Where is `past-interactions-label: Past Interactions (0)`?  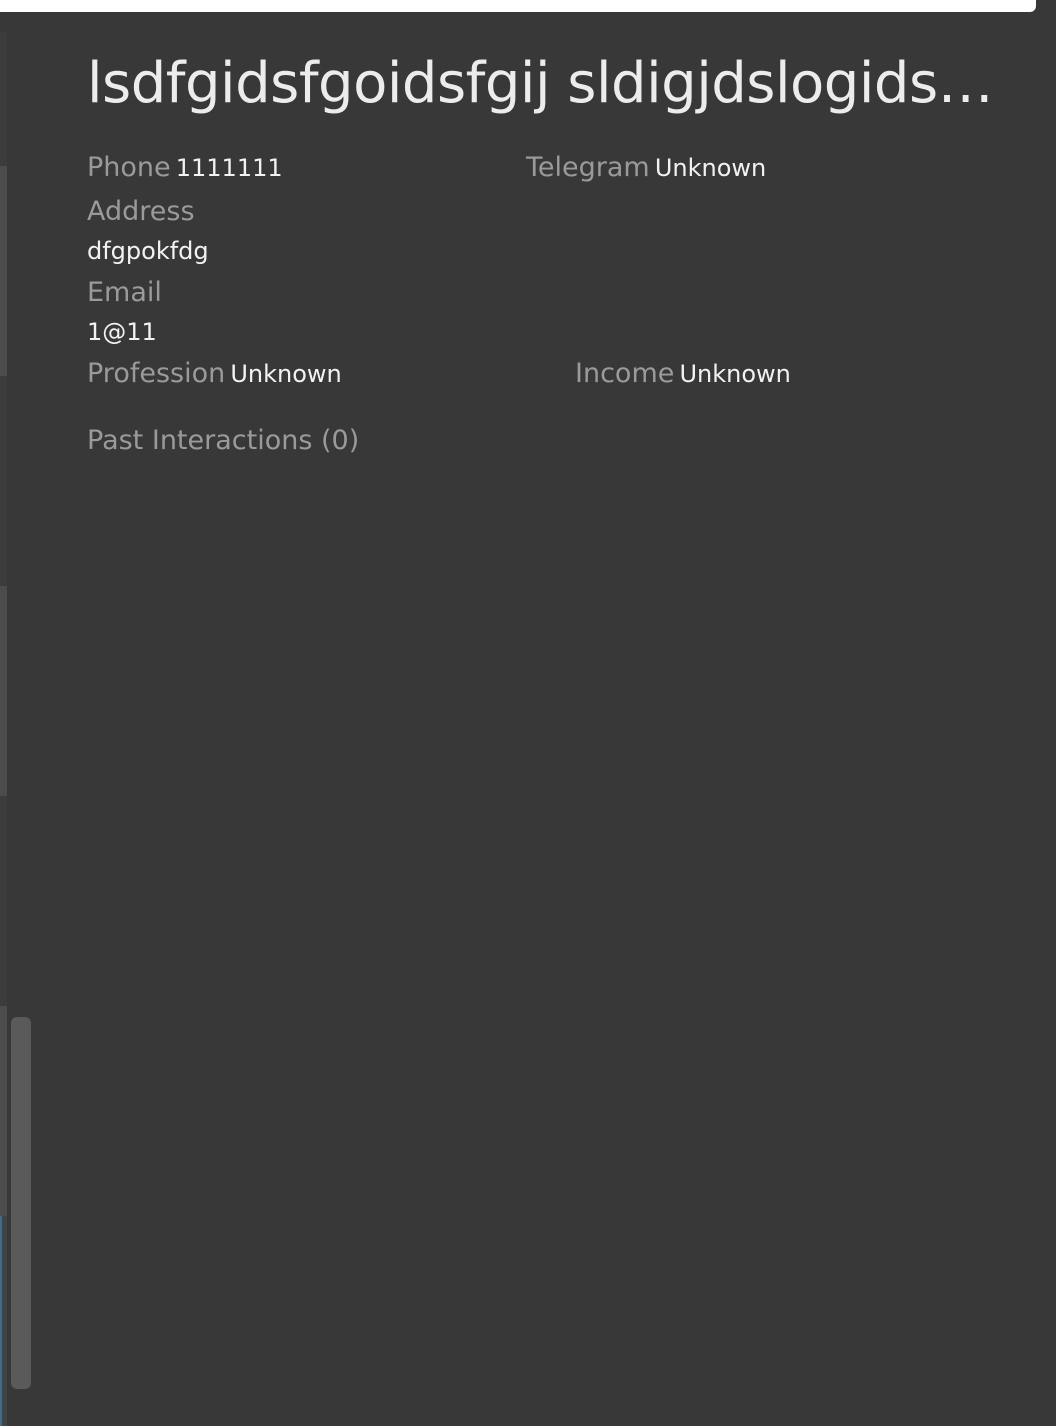
past-interactions-label: Past Interactions (0) is located at coordinates (223, 440).